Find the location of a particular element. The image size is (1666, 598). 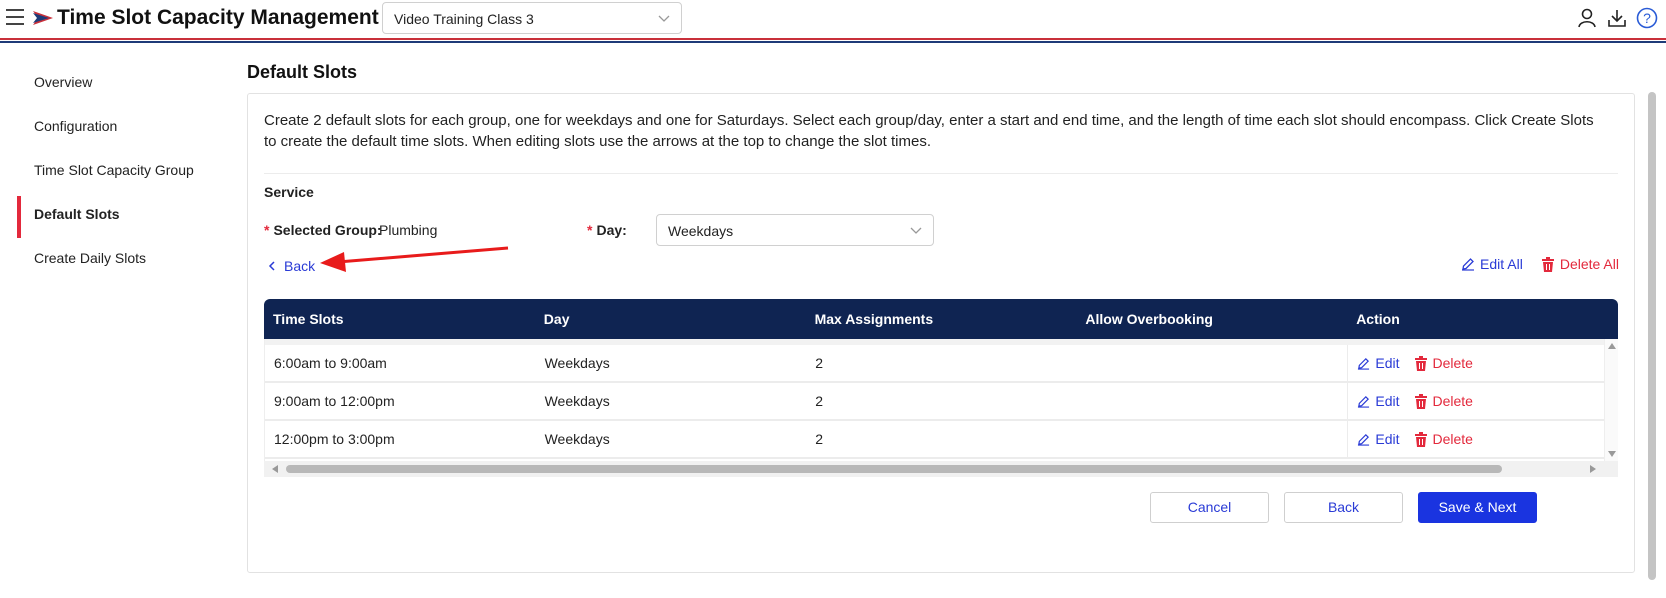

column-header-allow-overbooking: Allow Overbooking is located at coordinates (1211, 319).